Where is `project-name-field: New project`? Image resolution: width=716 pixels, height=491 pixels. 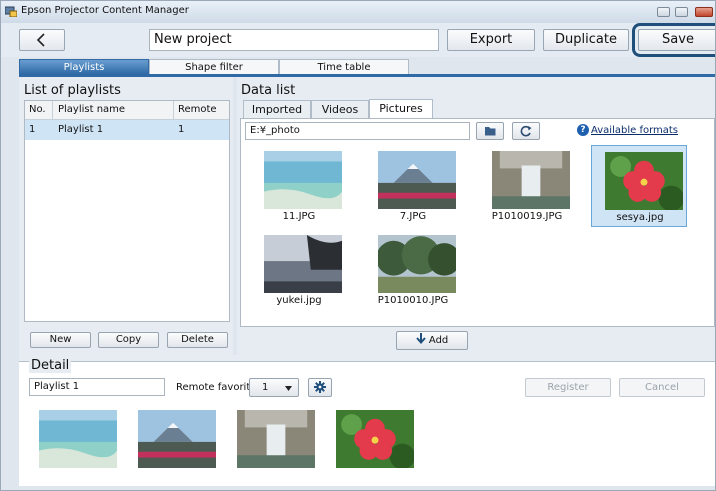
project-name-field: New project is located at coordinates (294, 40).